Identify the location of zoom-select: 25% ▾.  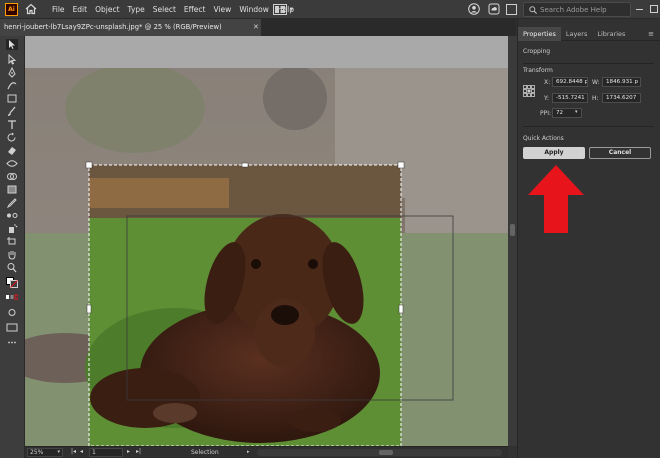
(45, 452).